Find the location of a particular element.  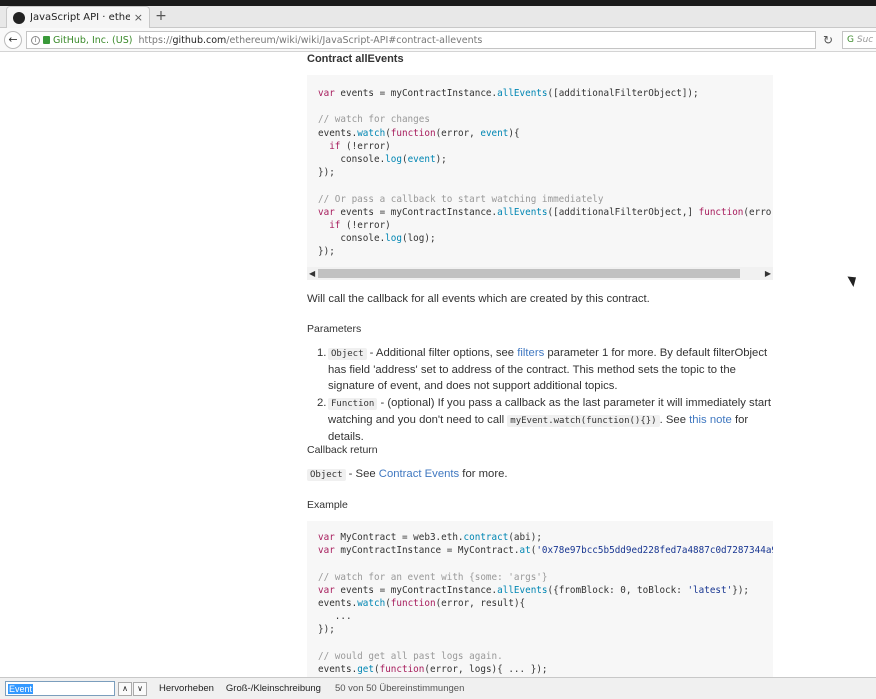

reload-icon: ↻ is located at coordinates (828, 40).